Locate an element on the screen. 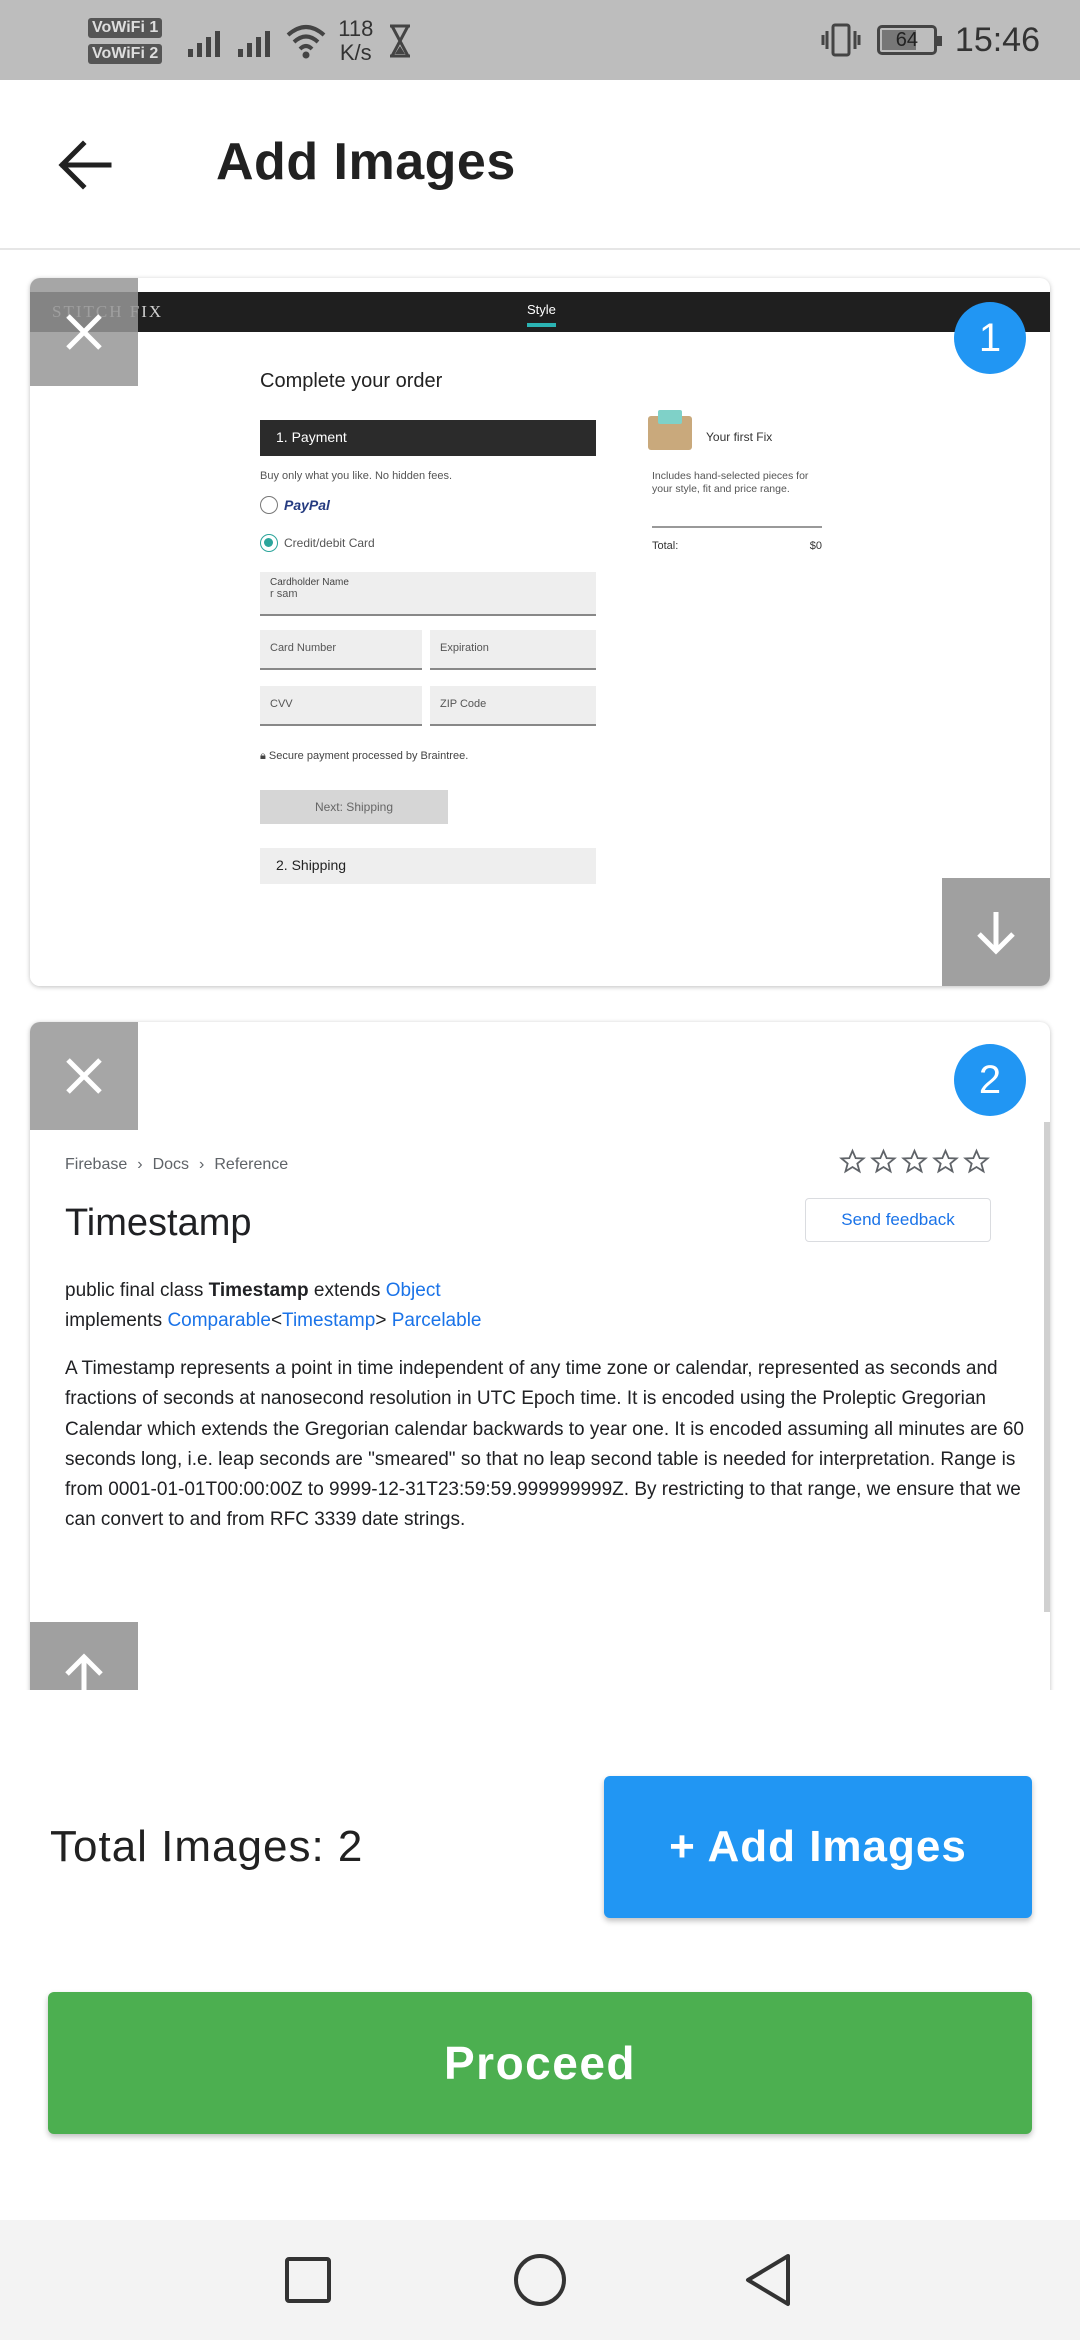 The height and width of the screenshot is (2340, 1080). signal-2-icon is located at coordinates (254, 41).